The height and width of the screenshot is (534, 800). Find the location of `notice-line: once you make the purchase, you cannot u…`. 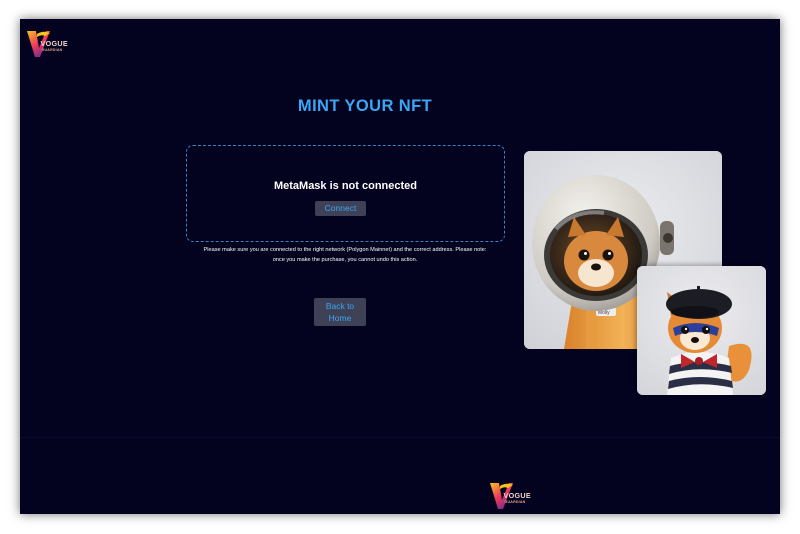

notice-line: once you make the purchase, you cannot u… is located at coordinates (345, 259).